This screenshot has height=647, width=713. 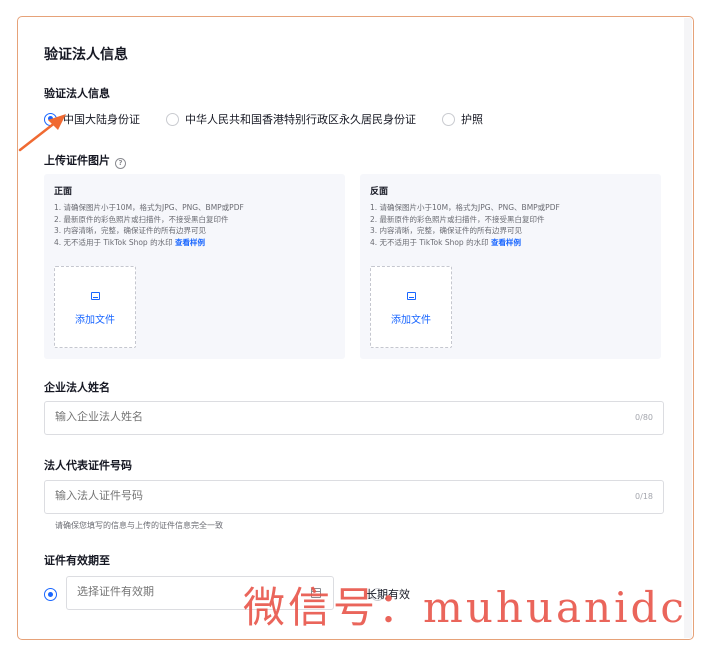 I want to click on verify-label: 验证法人信息, so click(x=77, y=93).